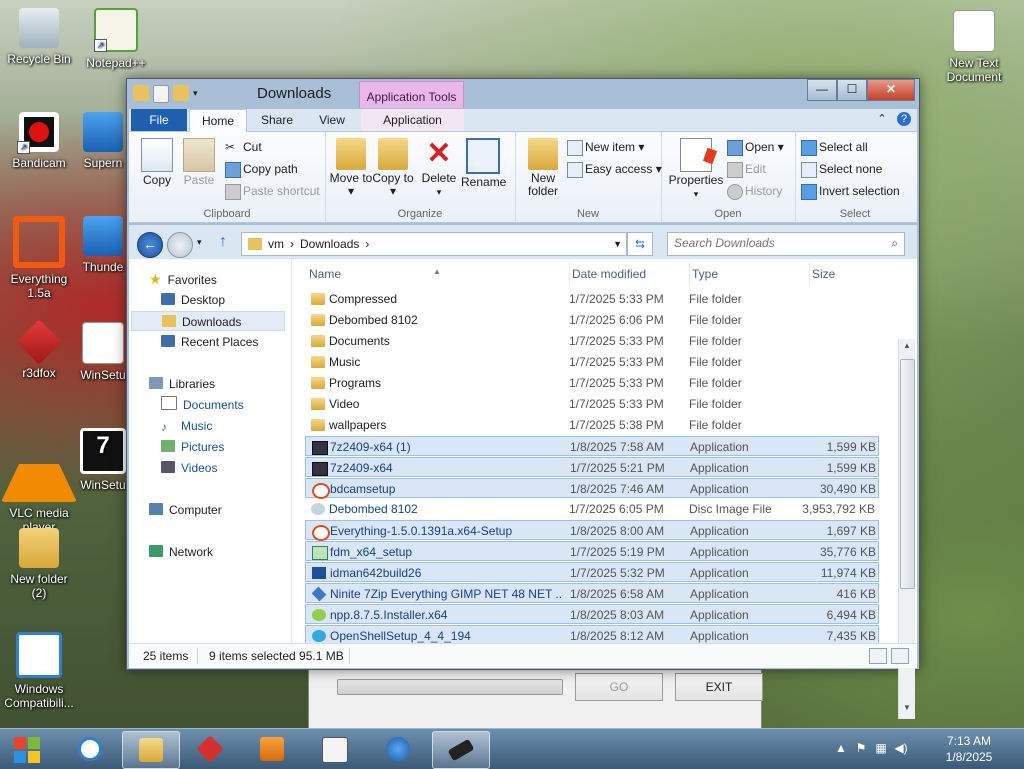  What do you see at coordinates (180, 245) in the screenshot?
I see `forward-button` at bounding box center [180, 245].